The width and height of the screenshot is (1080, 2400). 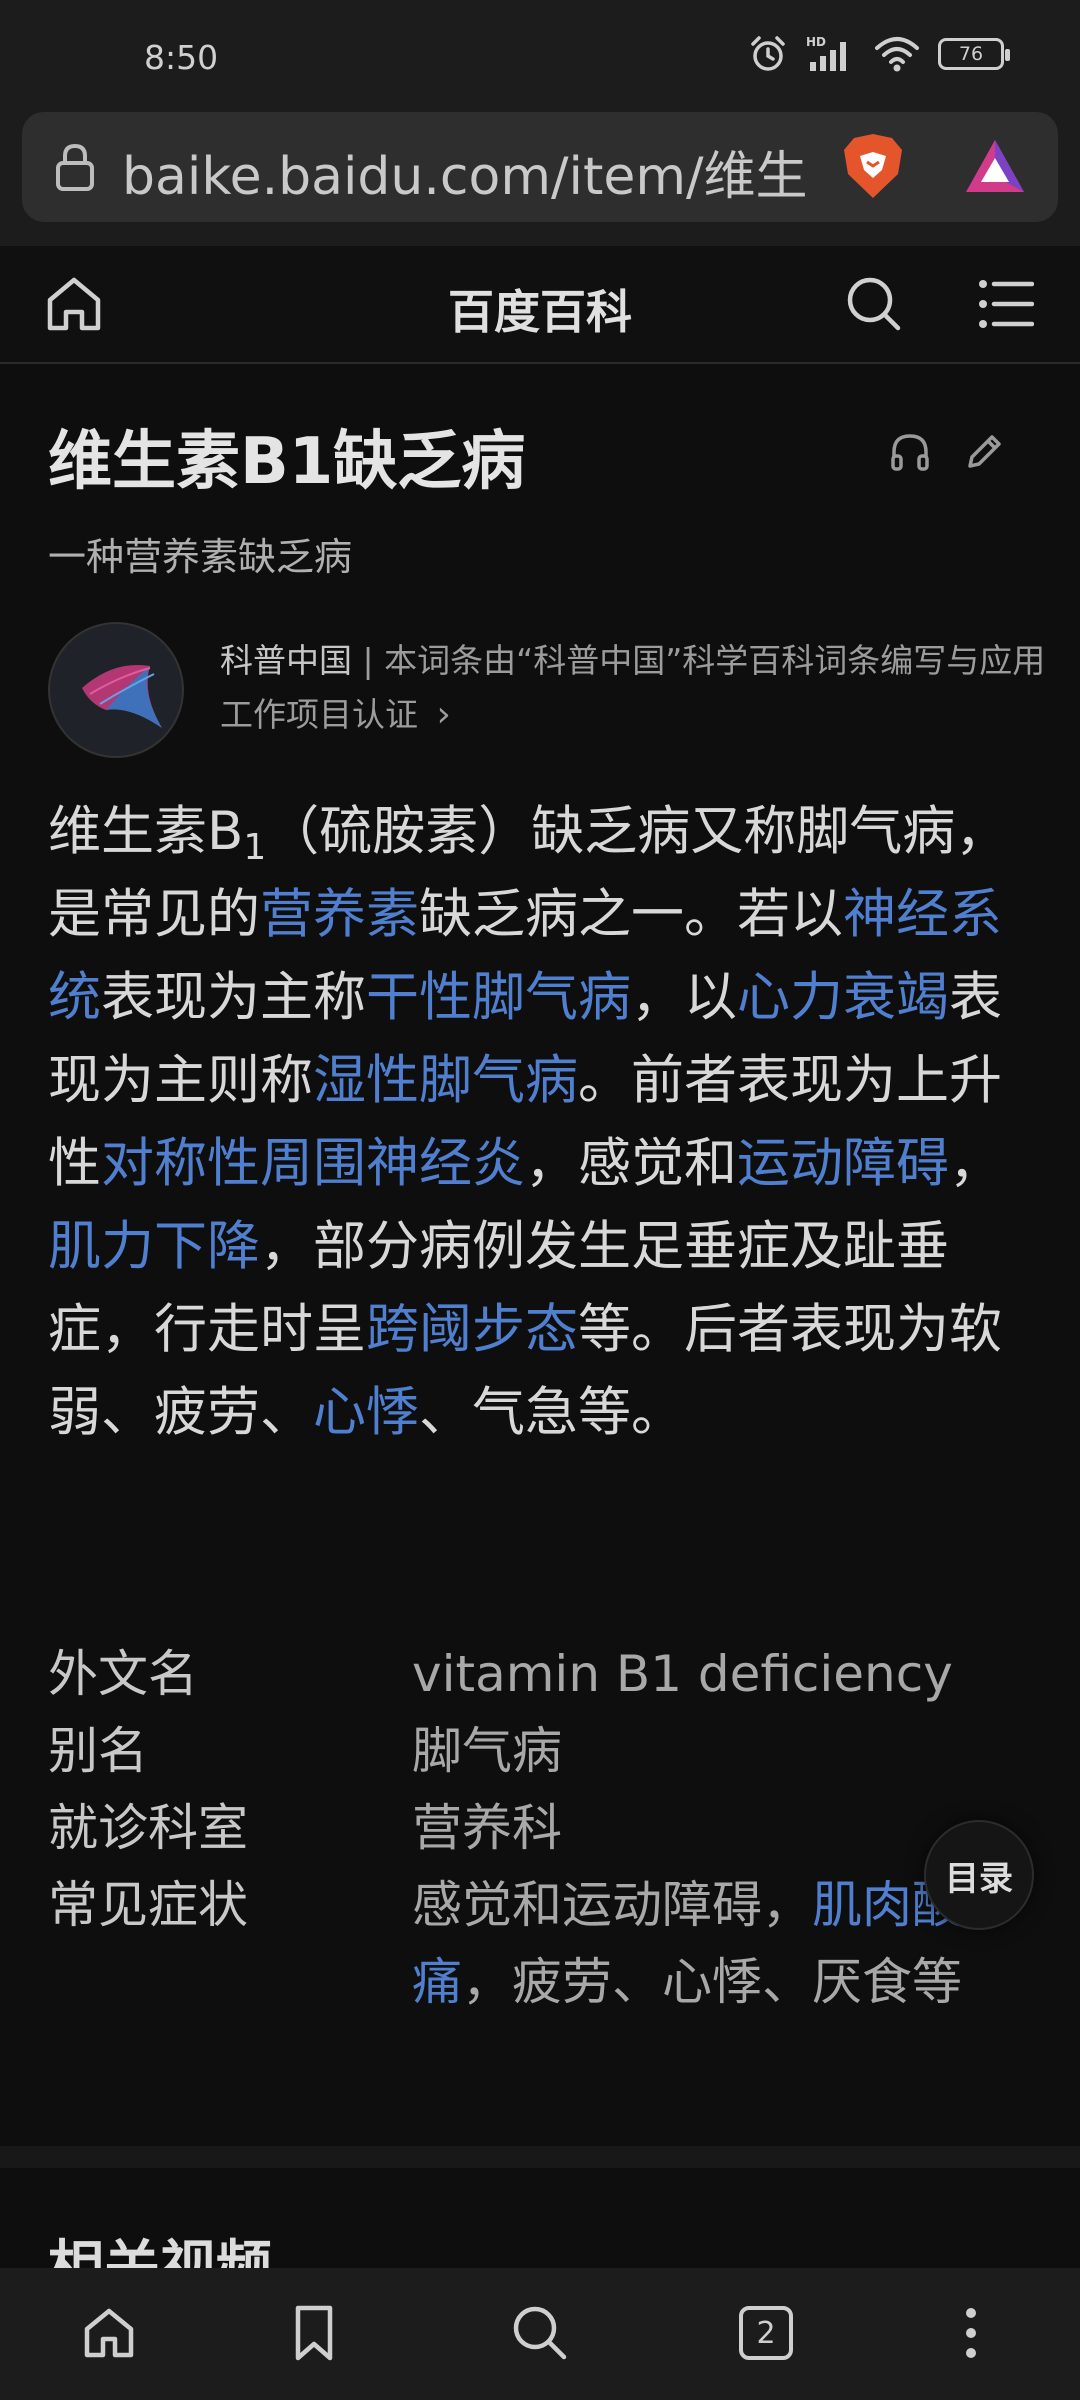 I want to click on infobox-key: 常见症状, so click(x=148, y=1905).